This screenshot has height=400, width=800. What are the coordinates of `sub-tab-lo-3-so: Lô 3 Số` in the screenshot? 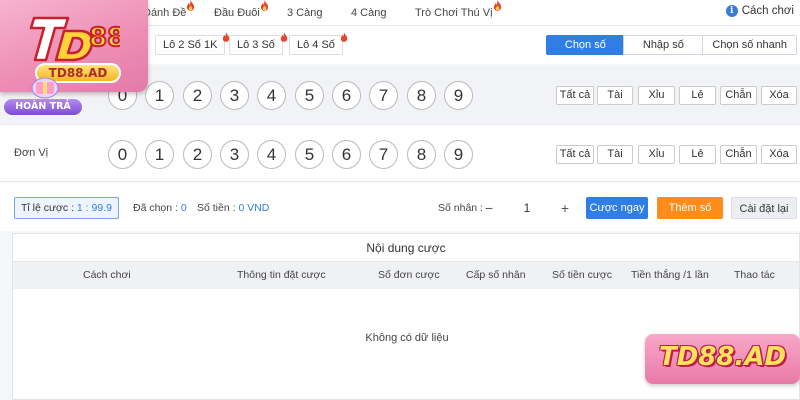 It's located at (258, 43).